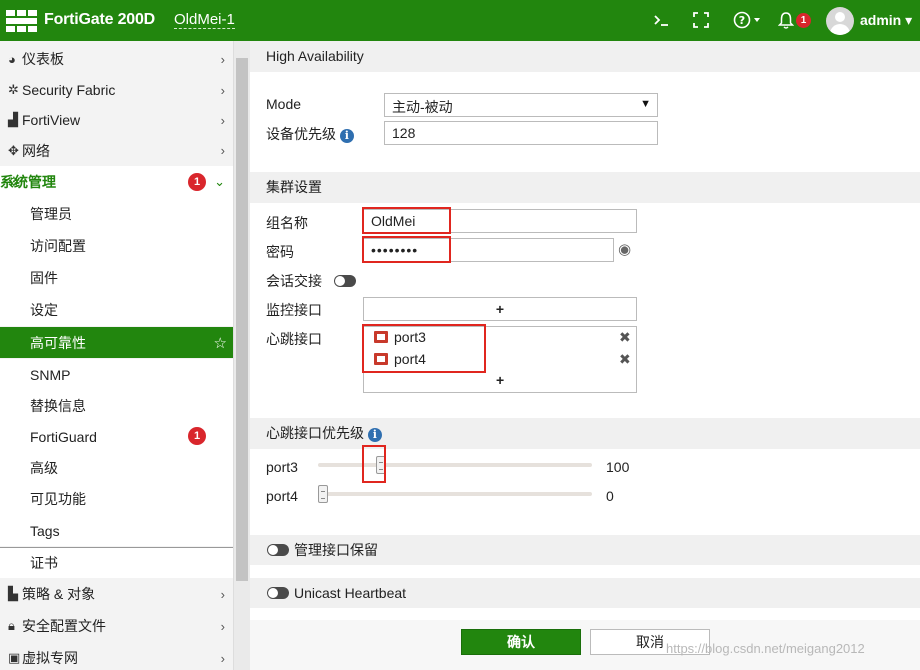 Image resolution: width=920 pixels, height=670 pixels. I want to click on lock-icon: 🔒︎, so click(11, 625).